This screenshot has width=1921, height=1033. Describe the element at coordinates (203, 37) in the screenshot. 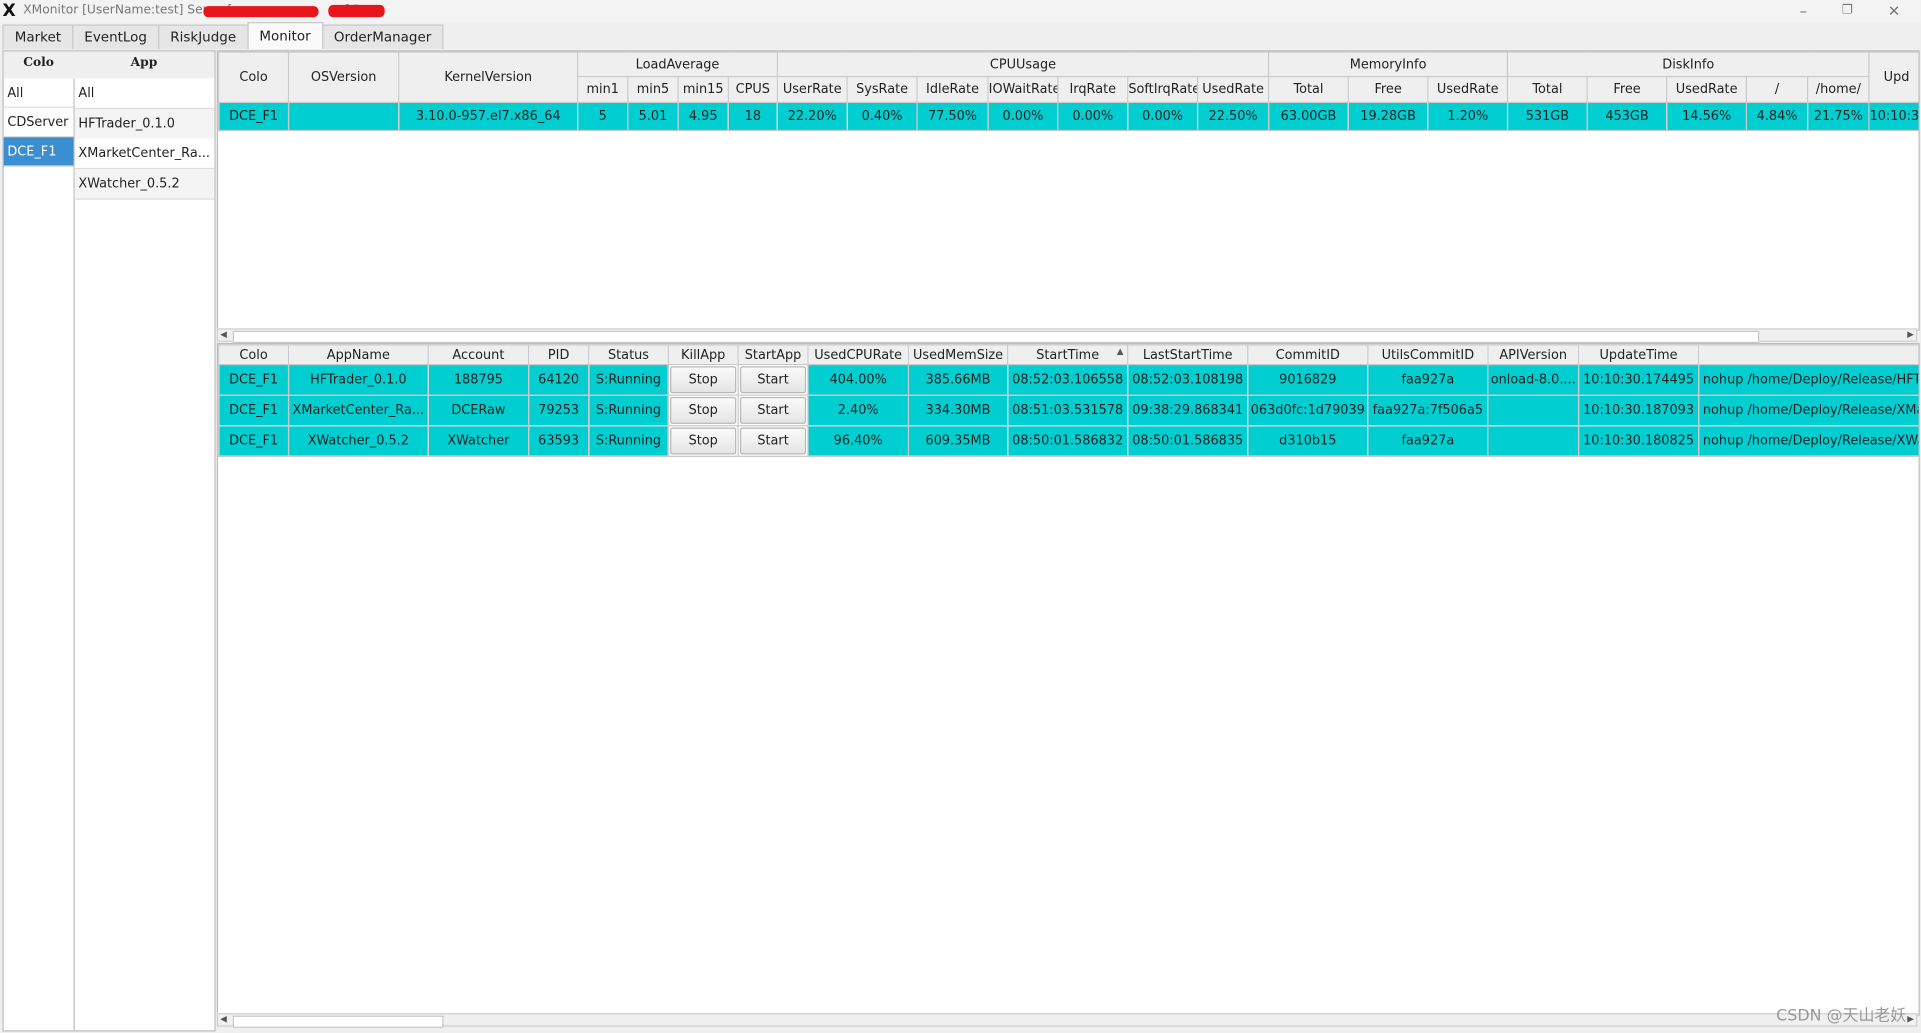

I see `tab-riskjudge: RiskJudge` at that location.